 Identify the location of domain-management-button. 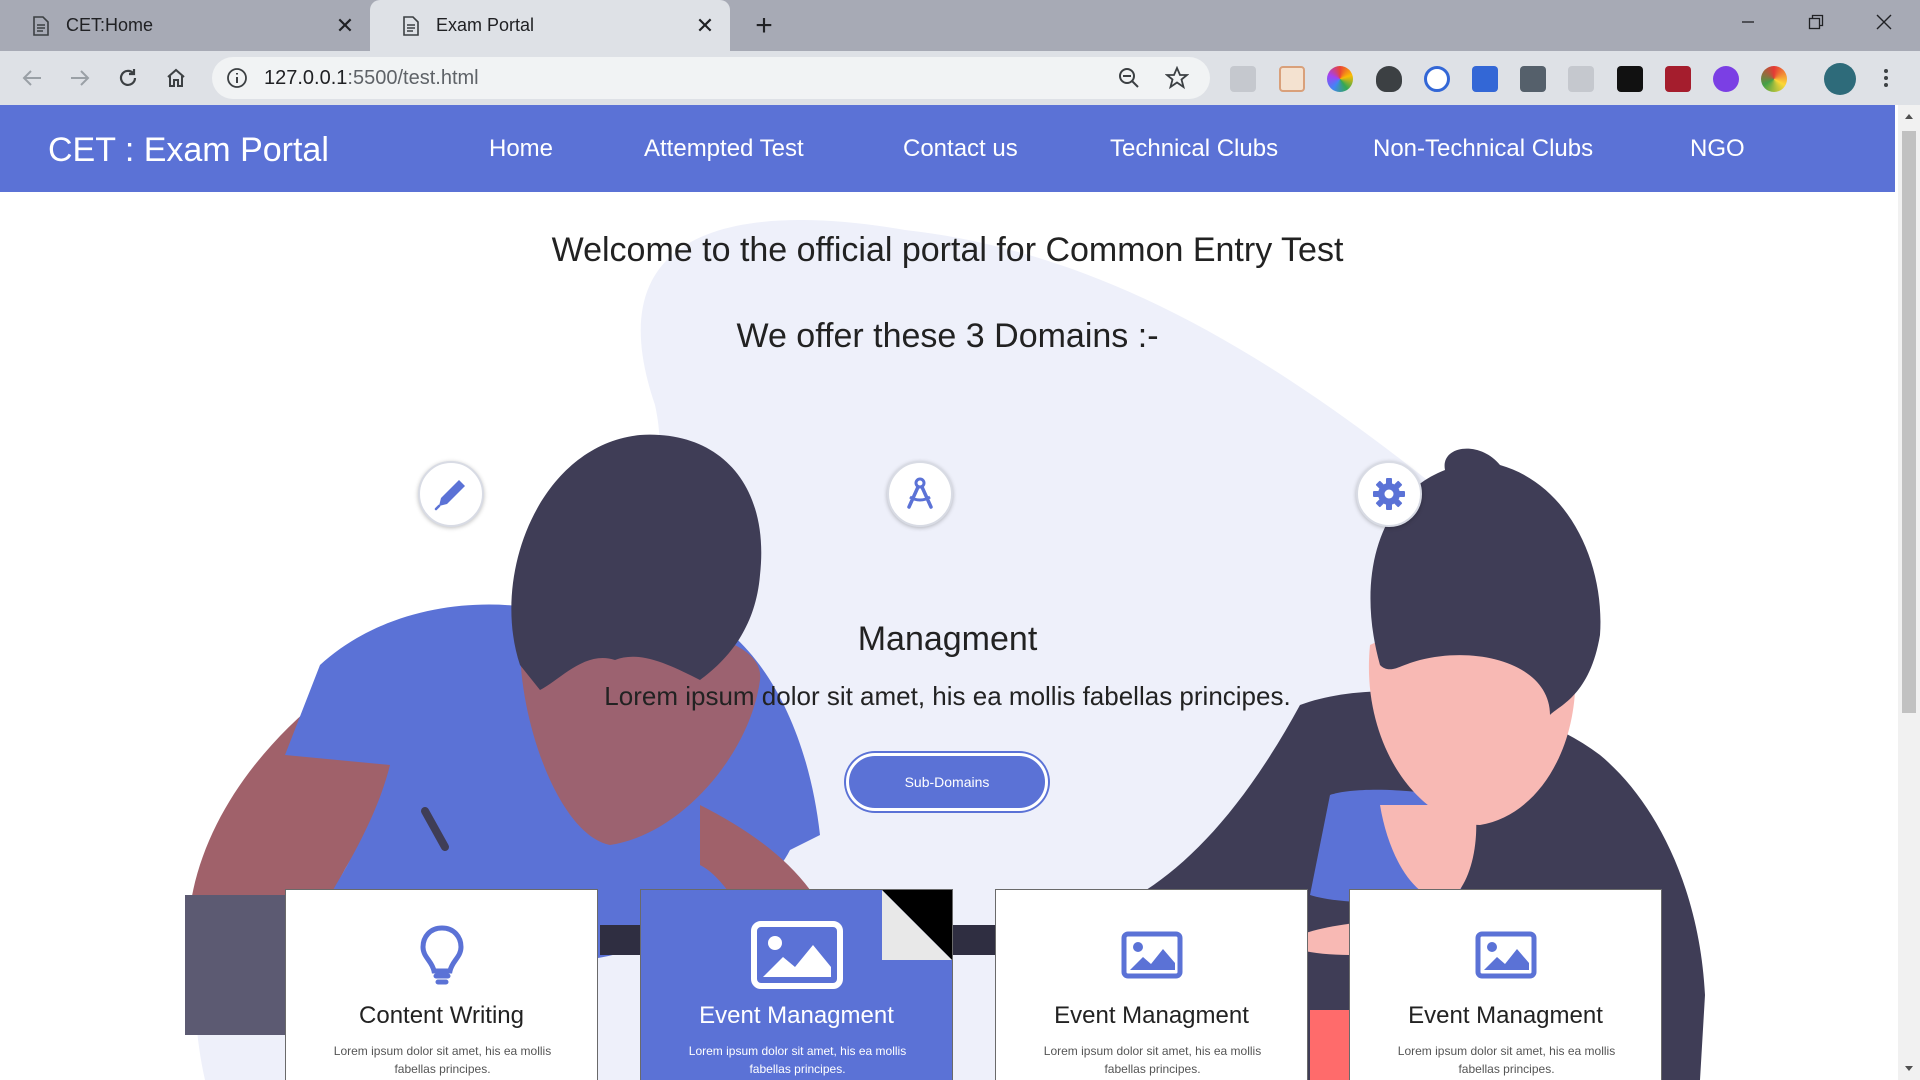
(1389, 494).